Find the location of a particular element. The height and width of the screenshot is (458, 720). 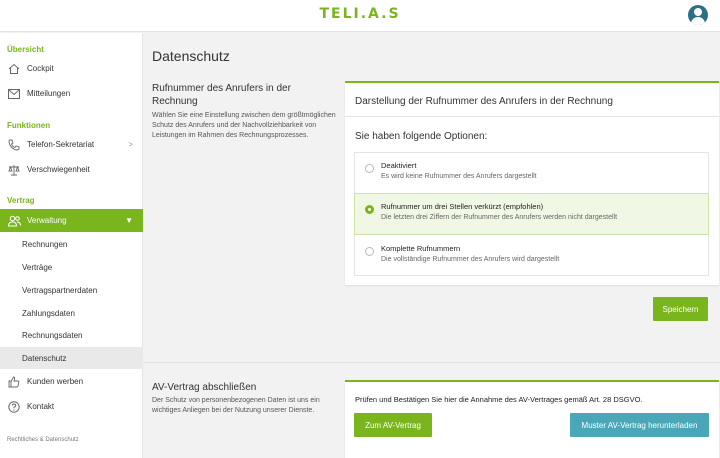

sidebar-item-mitteilungen: Mitteilungen is located at coordinates (71, 93).